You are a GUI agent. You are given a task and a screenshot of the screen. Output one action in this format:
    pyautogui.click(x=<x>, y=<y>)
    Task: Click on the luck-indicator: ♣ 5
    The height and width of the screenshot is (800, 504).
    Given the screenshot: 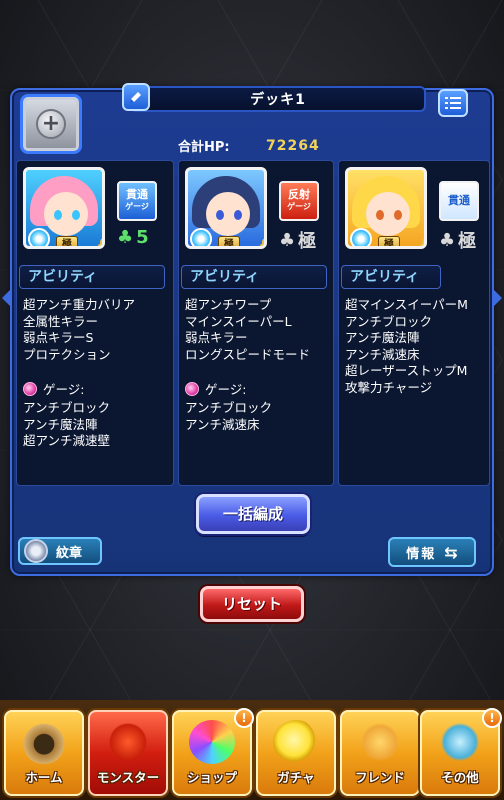 What is the action you would take?
    pyautogui.click(x=133, y=237)
    